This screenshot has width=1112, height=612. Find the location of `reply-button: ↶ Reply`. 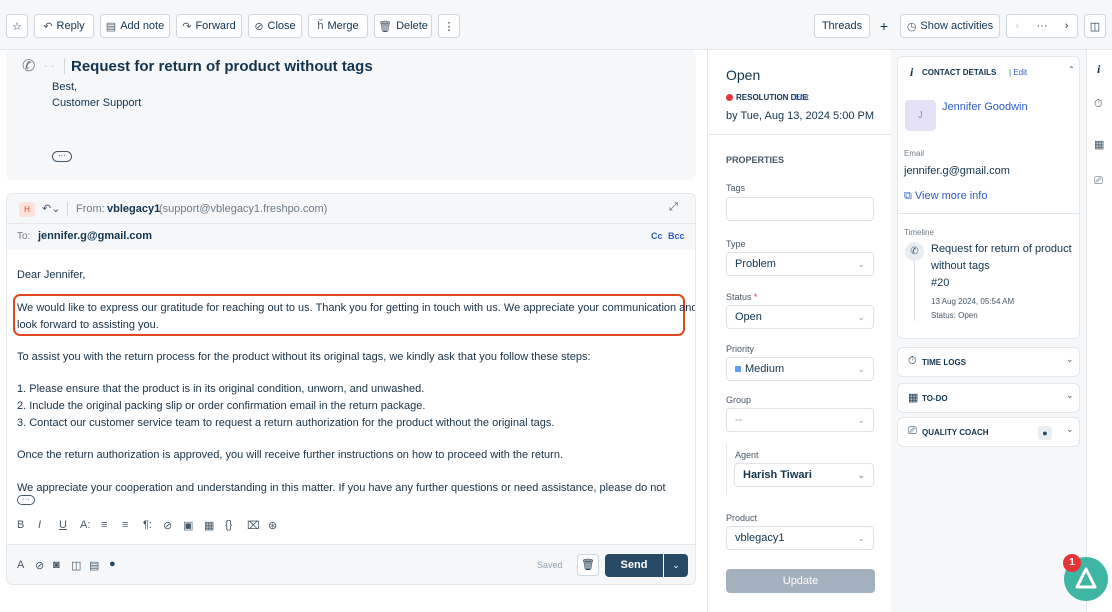

reply-button: ↶ Reply is located at coordinates (64, 26).